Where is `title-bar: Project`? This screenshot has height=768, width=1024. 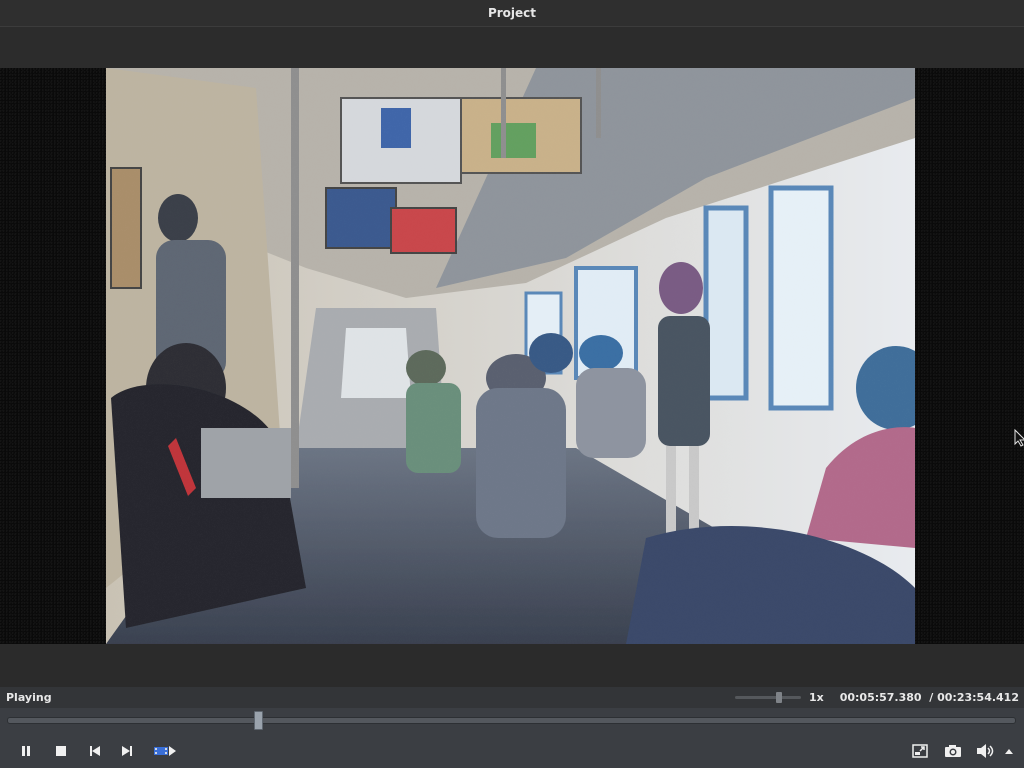
title-bar: Project is located at coordinates (512, 13).